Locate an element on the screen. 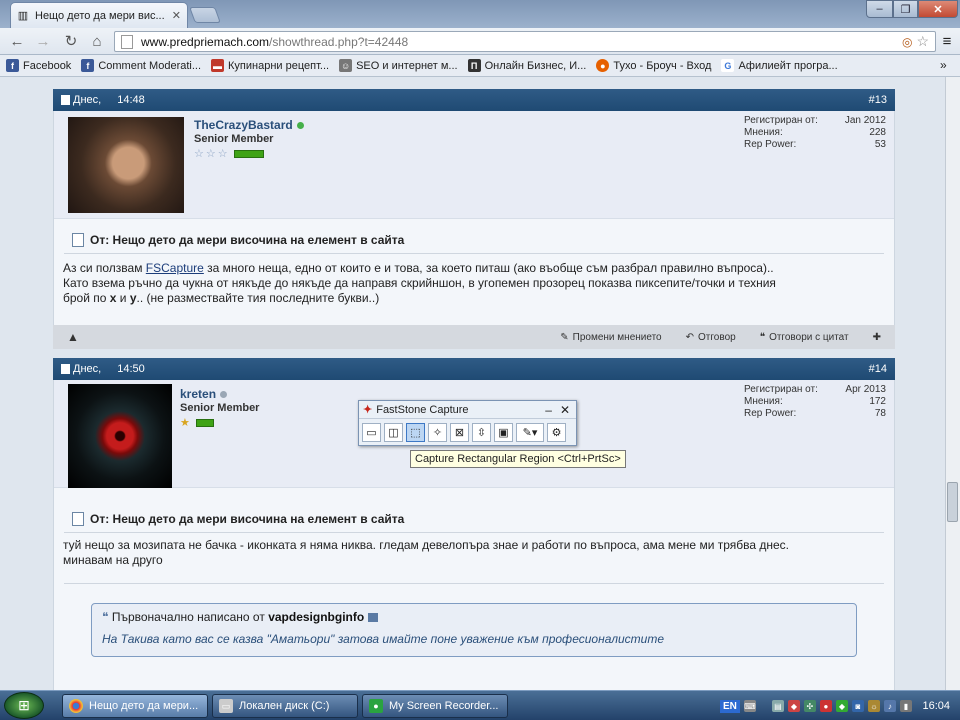  volume-icon: ♪ is located at coordinates (889, 706).